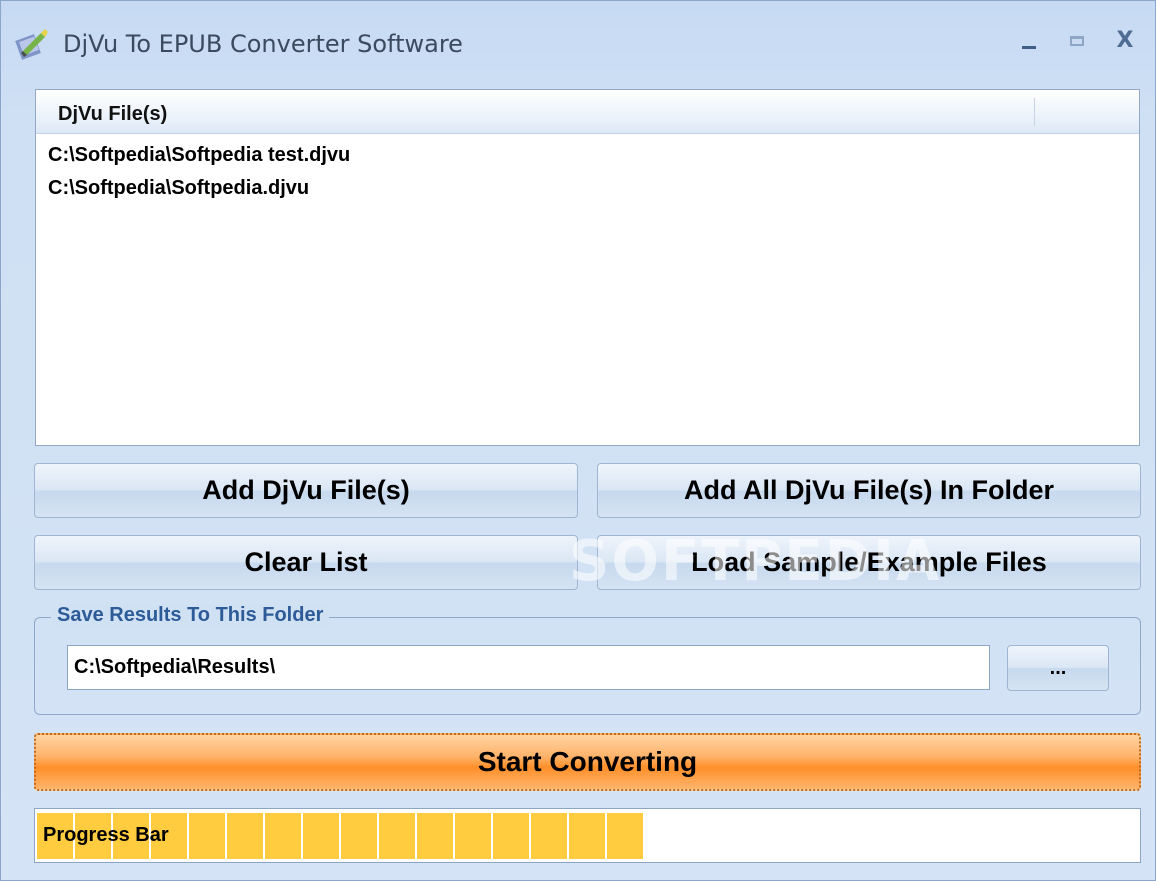 The image size is (1156, 881). I want to click on output-folder-input, so click(528, 667).